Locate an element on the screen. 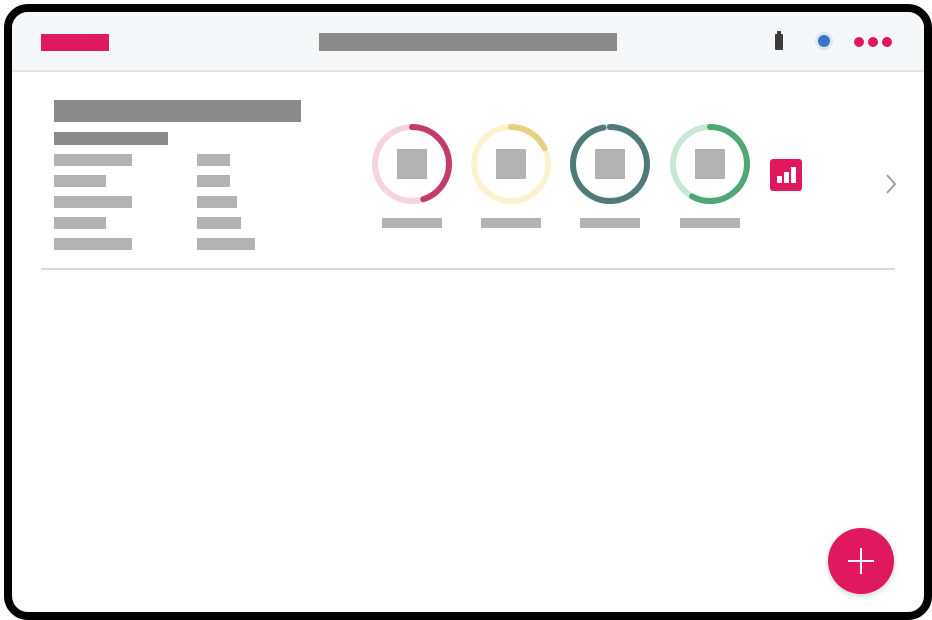  chevron-right-icon is located at coordinates (891, 184).